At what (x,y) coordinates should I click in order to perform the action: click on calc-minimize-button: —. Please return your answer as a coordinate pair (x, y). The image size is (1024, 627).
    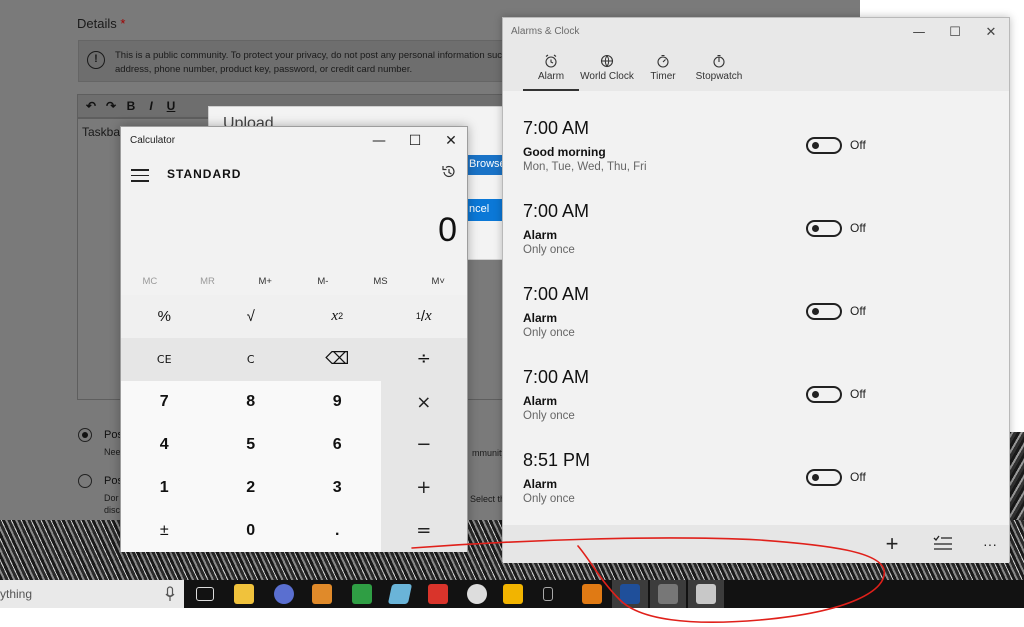
    Looking at the image, I should click on (379, 141).